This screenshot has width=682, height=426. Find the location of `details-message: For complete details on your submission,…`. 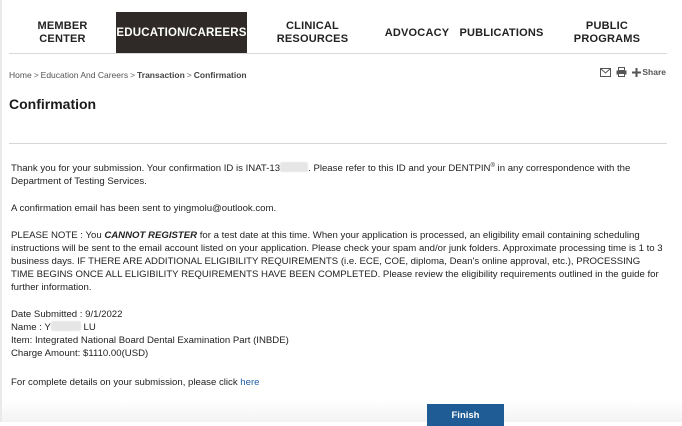

details-message: For complete details on your submission,… is located at coordinates (337, 382).